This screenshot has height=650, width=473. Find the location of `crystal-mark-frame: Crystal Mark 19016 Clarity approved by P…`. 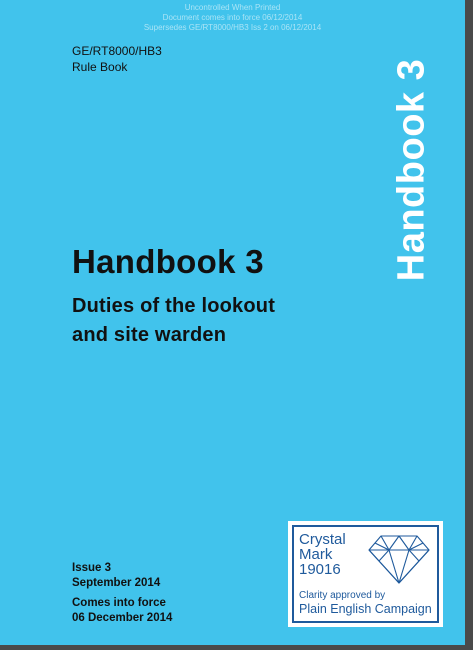

crystal-mark-frame: Crystal Mark 19016 Clarity approved by P… is located at coordinates (365, 574).